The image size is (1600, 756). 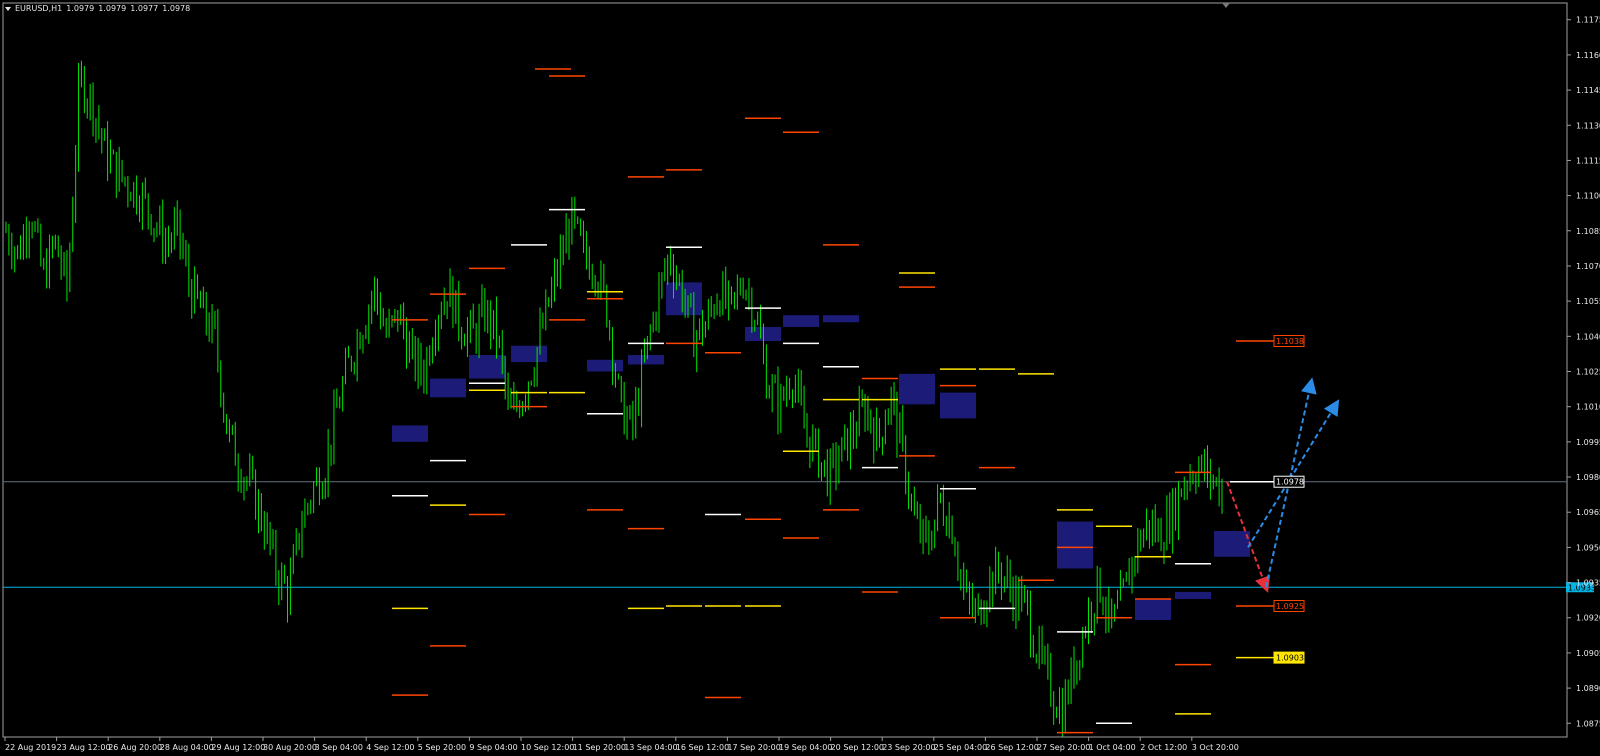 I want to click on time-tick-label: 28 Aug 04:00, so click(x=187, y=747).